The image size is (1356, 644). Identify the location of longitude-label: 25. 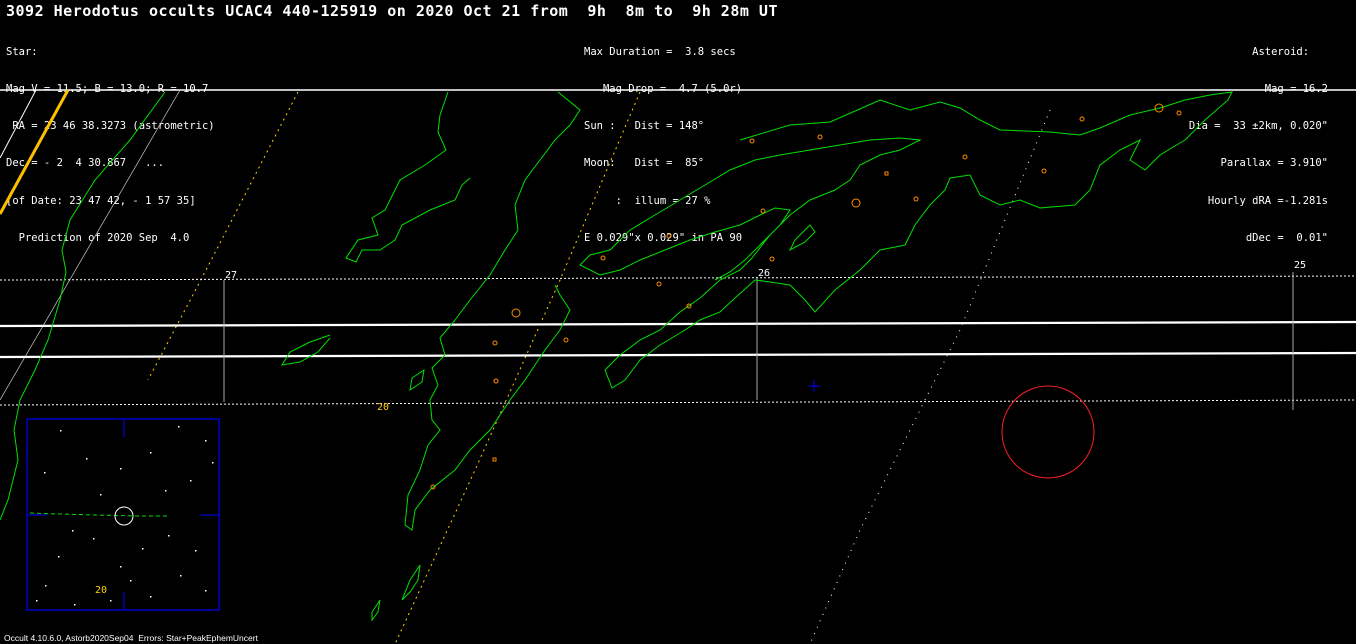
(1300, 265).